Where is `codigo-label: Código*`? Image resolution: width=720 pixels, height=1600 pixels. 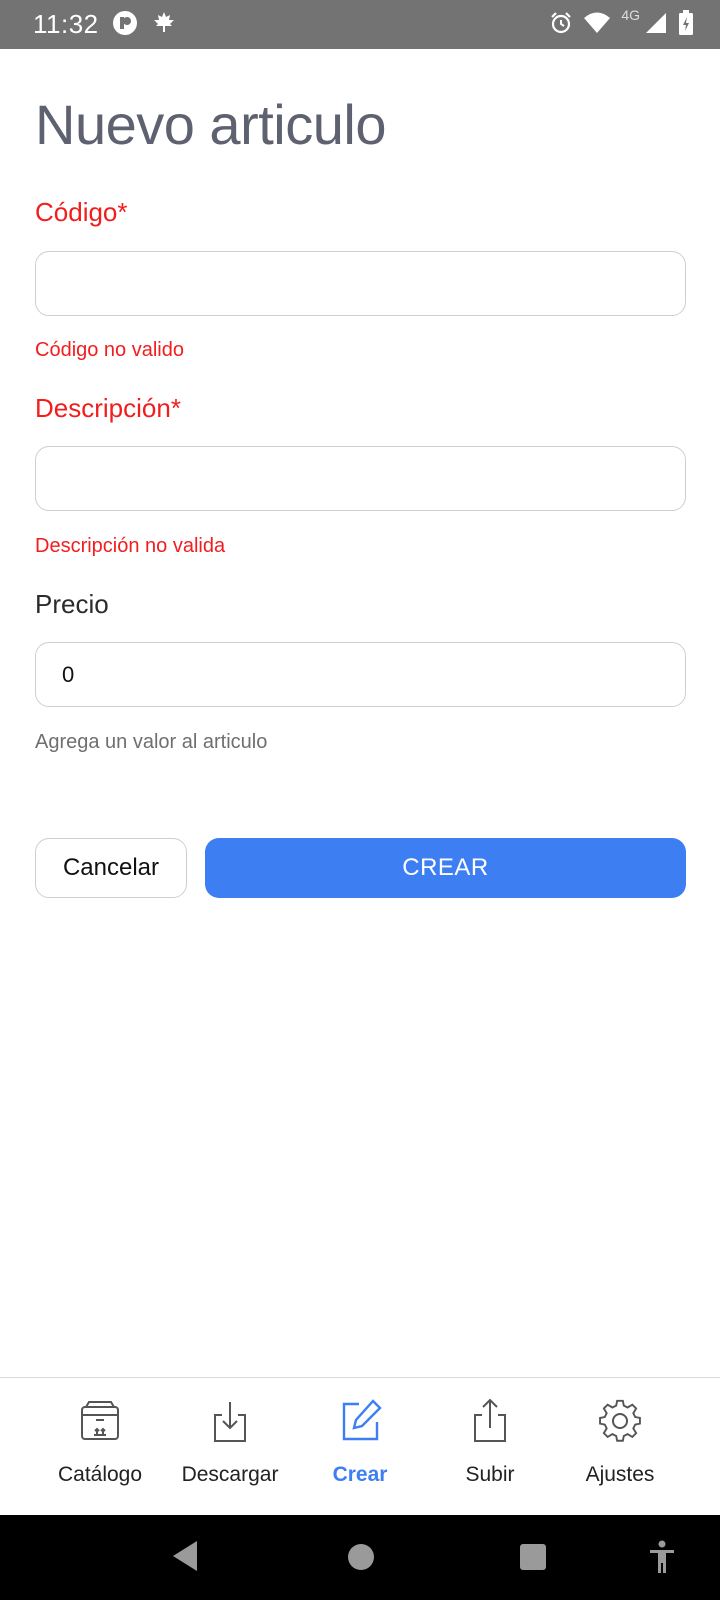
codigo-label: Código* is located at coordinates (81, 212).